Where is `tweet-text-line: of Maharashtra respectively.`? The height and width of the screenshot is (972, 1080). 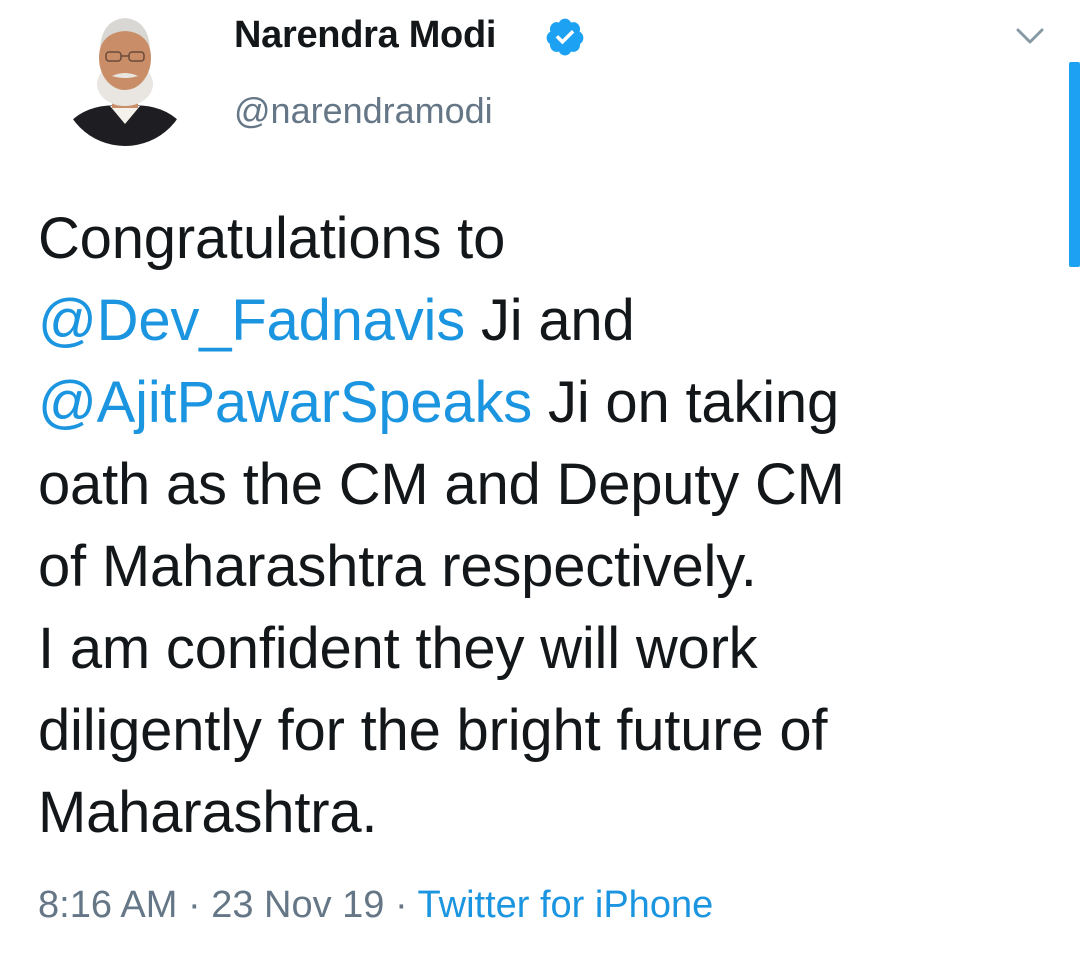
tweet-text-line: of Maharashtra respectively. is located at coordinates (397, 566).